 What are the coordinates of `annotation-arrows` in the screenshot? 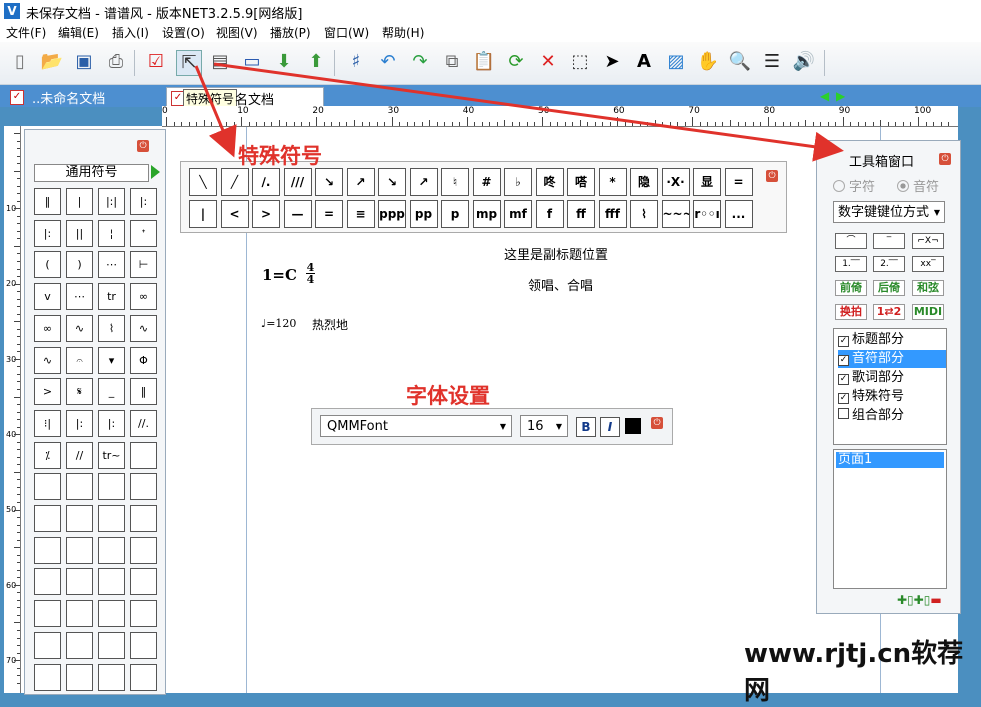 It's located at (519, 112).